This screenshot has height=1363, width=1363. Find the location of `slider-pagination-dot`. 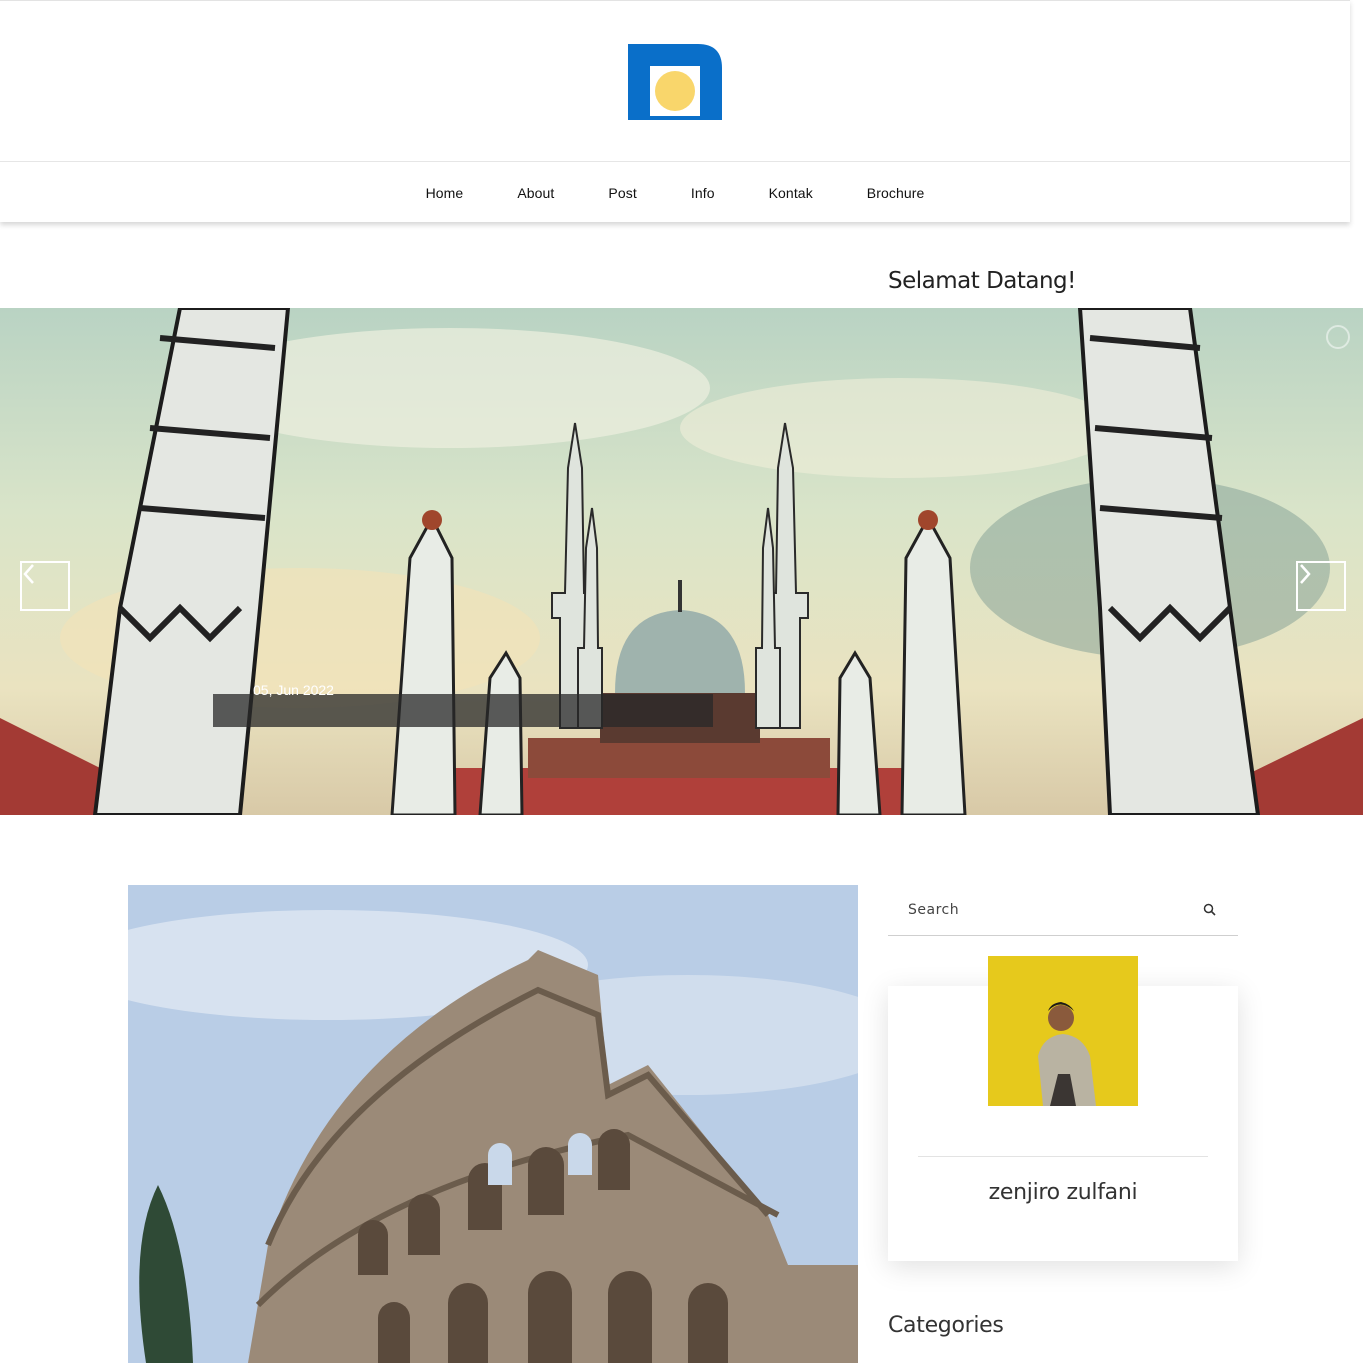

slider-pagination-dot is located at coordinates (1338, 337).